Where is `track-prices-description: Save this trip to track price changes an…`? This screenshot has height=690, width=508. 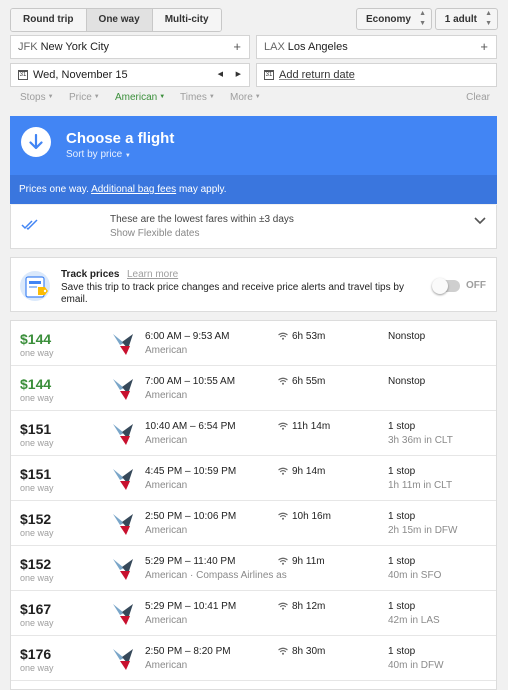
track-prices-description: Save this trip to track price changes an… is located at coordinates (232, 293).